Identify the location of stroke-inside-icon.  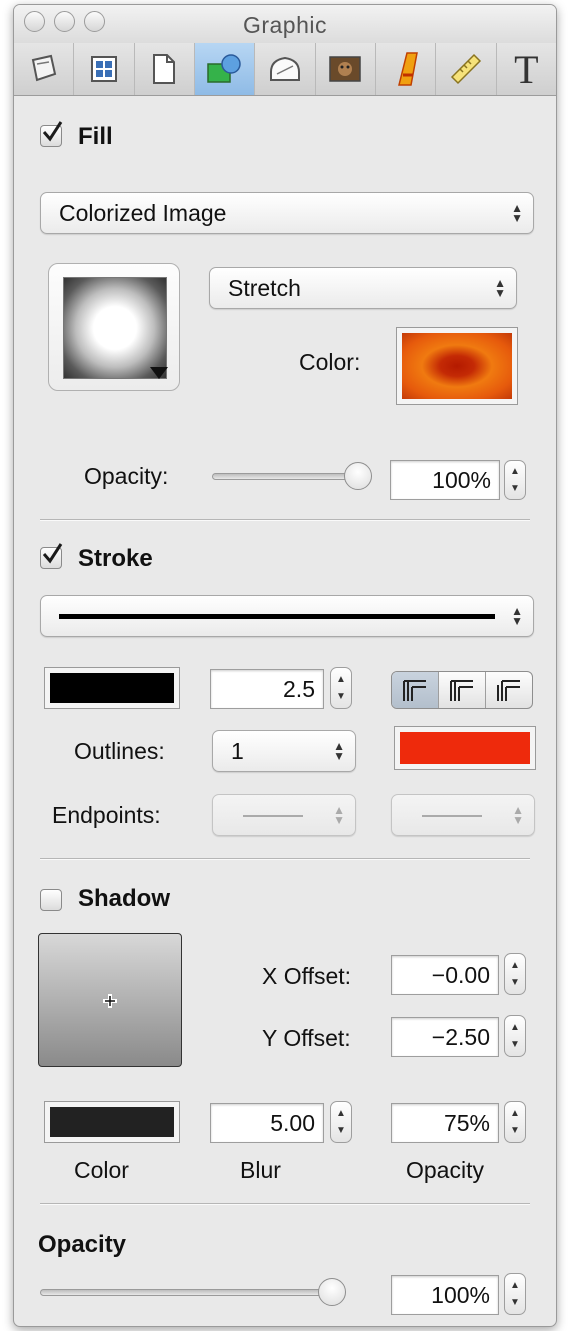
(414, 690).